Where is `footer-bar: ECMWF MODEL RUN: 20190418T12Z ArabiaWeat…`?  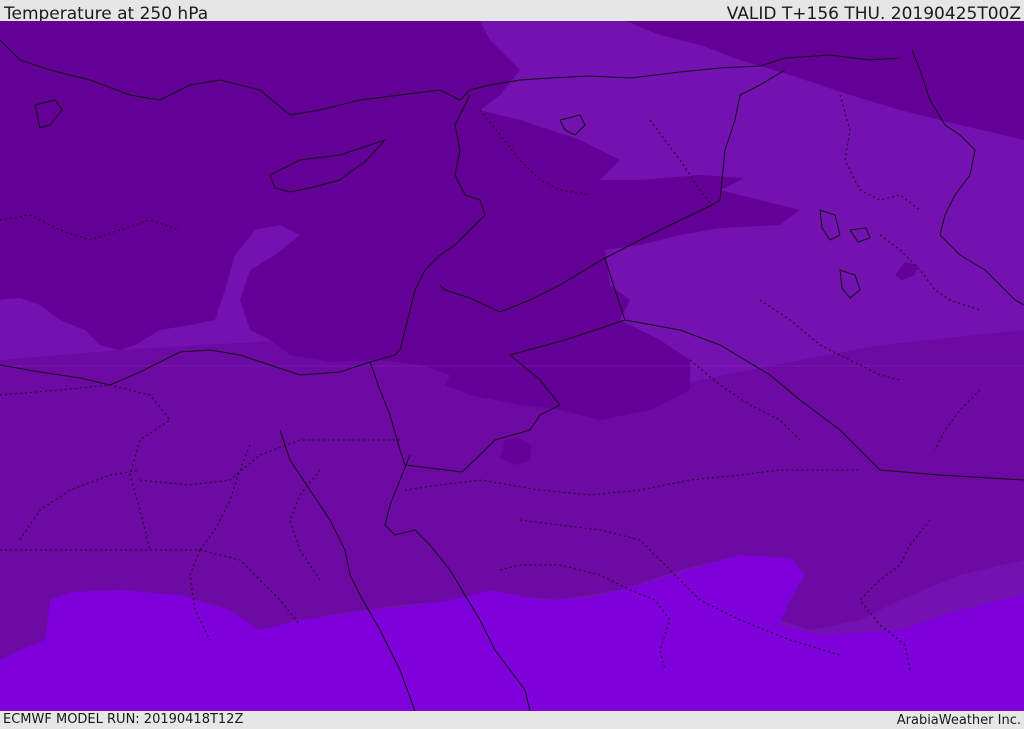 footer-bar: ECMWF MODEL RUN: 20190418T12Z ArabiaWeat… is located at coordinates (512, 720).